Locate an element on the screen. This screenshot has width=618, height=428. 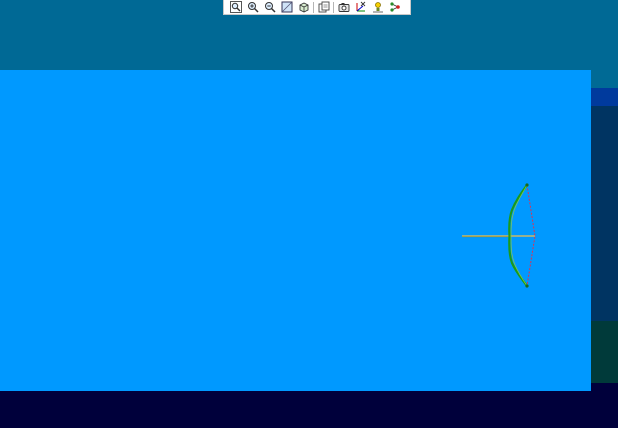
view-2d-button is located at coordinates (286, 7).